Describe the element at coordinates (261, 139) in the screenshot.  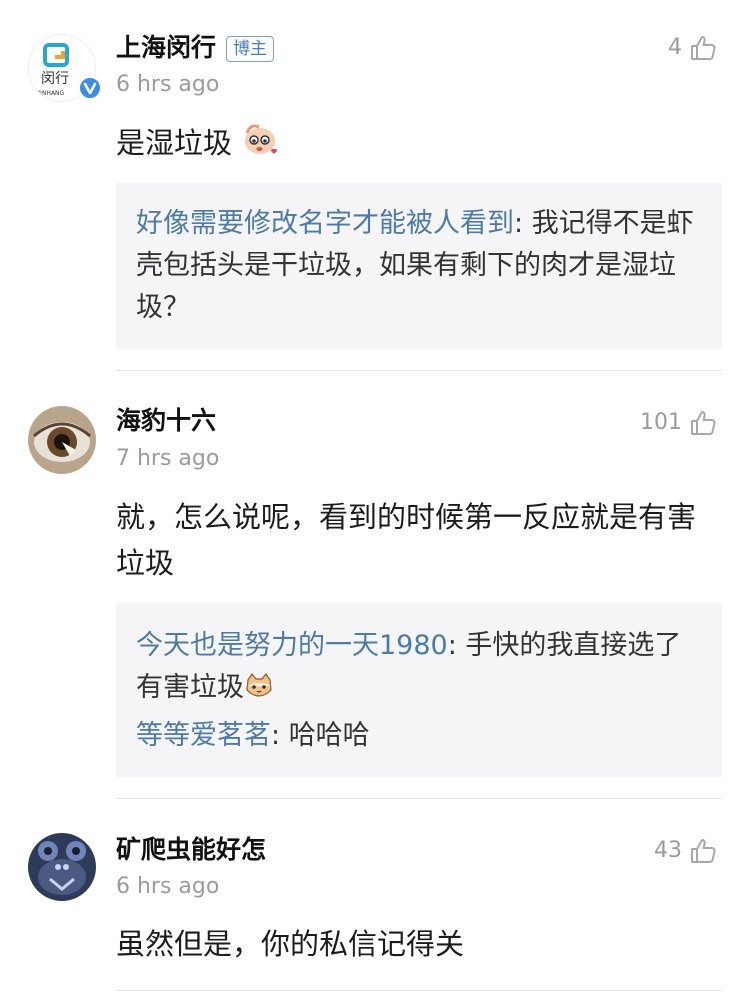
I see `cute-face-emoji-icon` at that location.